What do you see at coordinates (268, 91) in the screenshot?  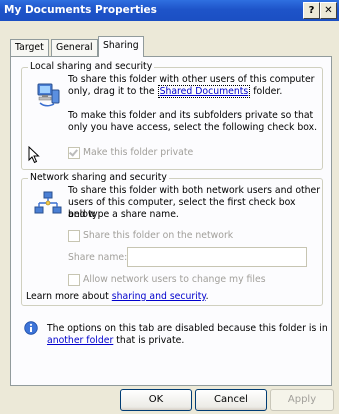 I see `local-text-line2-end: folder.` at bounding box center [268, 91].